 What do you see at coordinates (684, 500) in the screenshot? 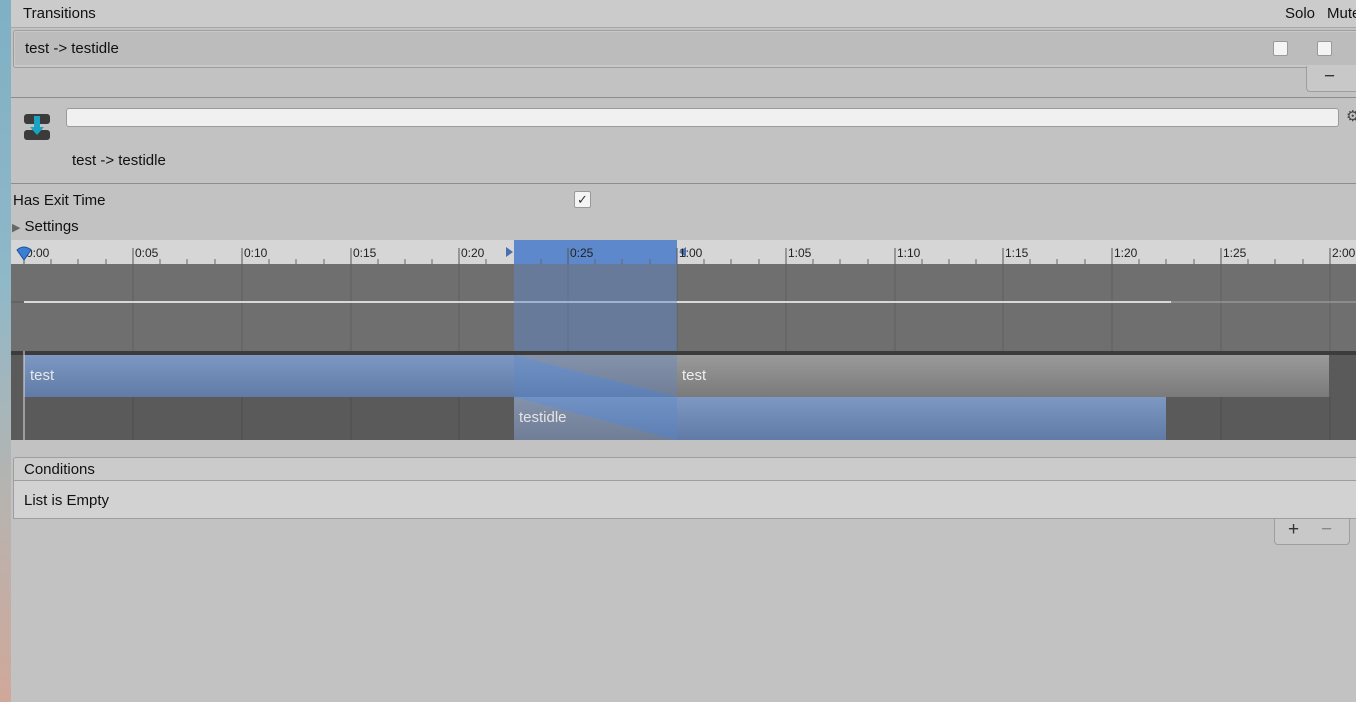
I see `conditions-list: List is Empty` at bounding box center [684, 500].